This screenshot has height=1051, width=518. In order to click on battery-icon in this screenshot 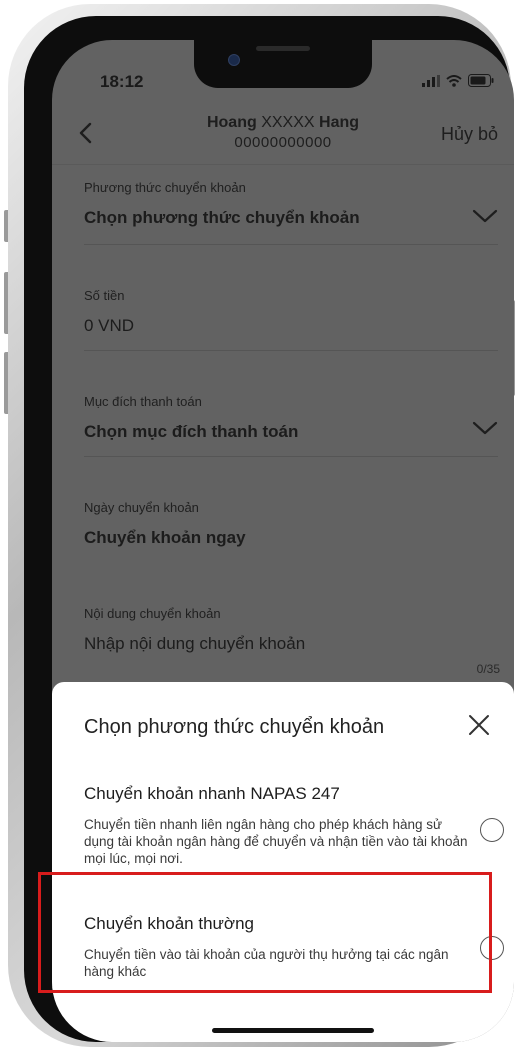, I will do `click(481, 80)`.